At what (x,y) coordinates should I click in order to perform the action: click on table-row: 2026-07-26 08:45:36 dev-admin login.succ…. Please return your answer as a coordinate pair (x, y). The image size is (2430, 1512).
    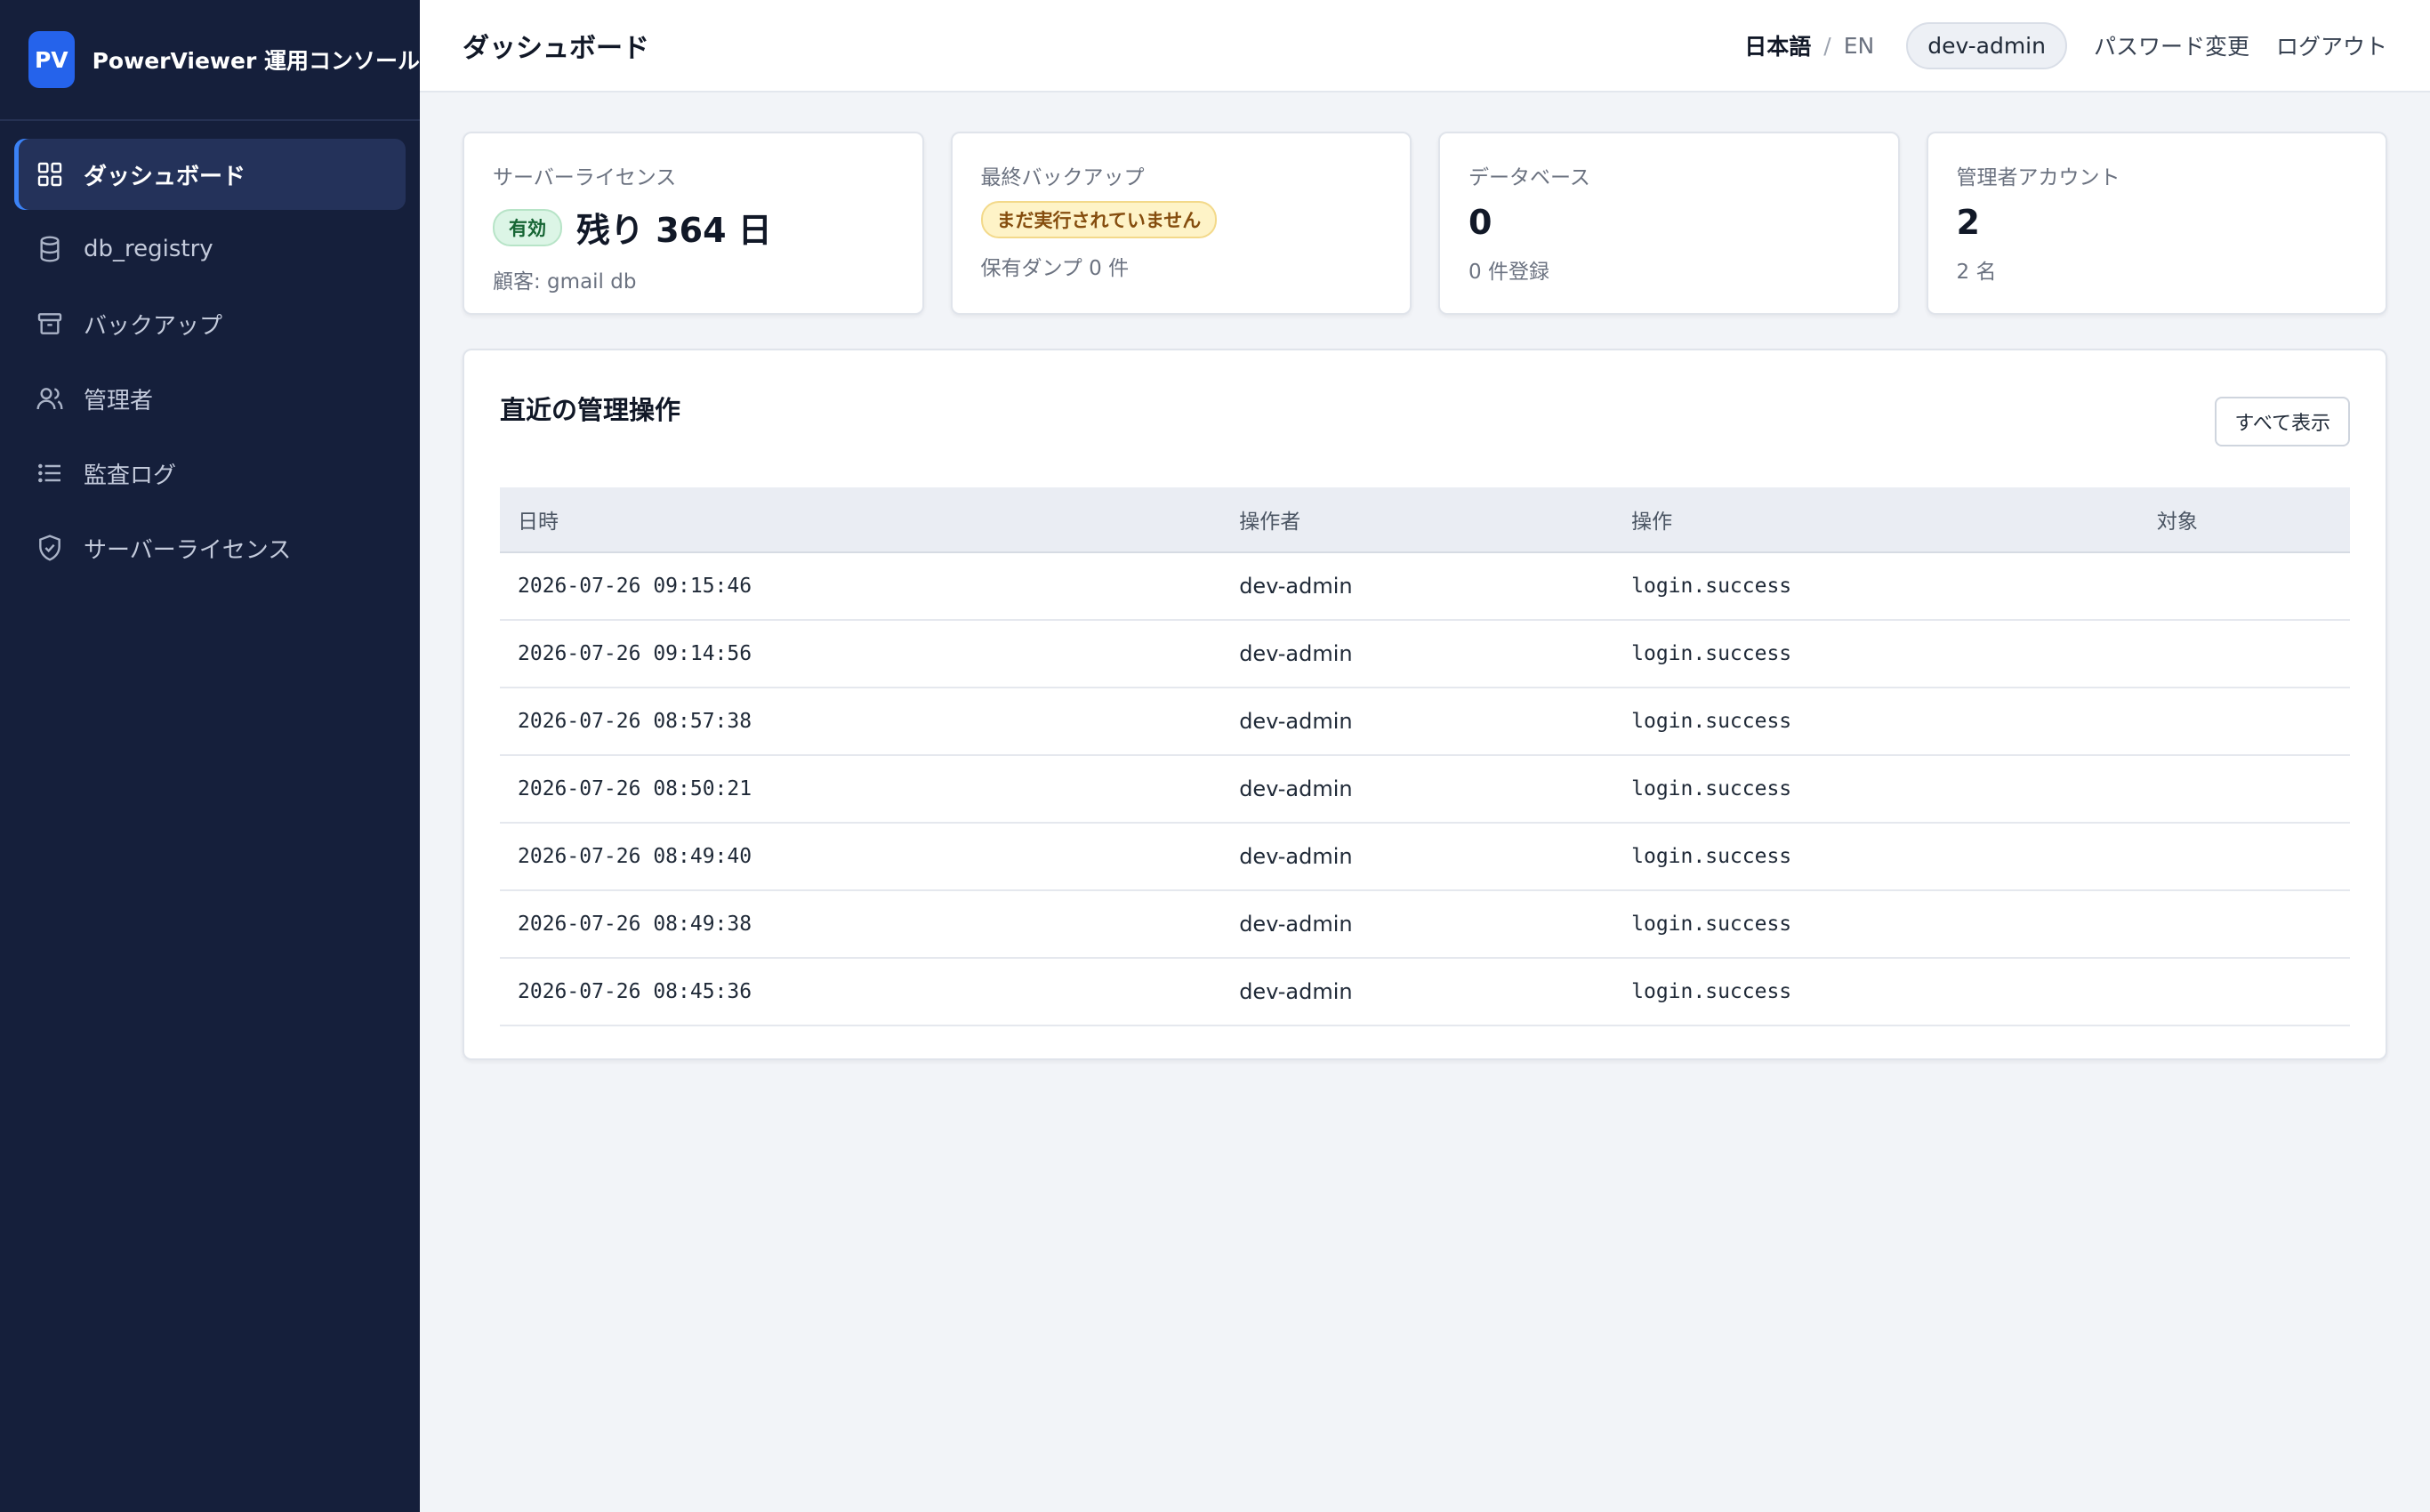
    Looking at the image, I should click on (1425, 992).